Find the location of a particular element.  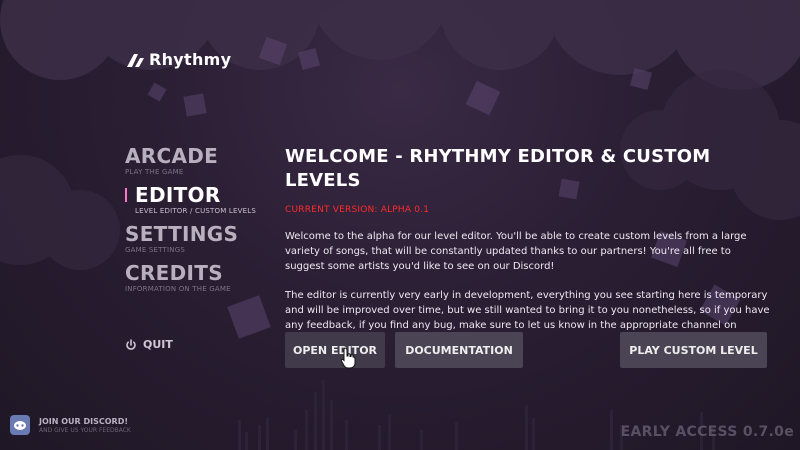

menu-item-editor: EDITOR LEVEL EDITOR / CUSTOM LEVELS is located at coordinates (190, 199).